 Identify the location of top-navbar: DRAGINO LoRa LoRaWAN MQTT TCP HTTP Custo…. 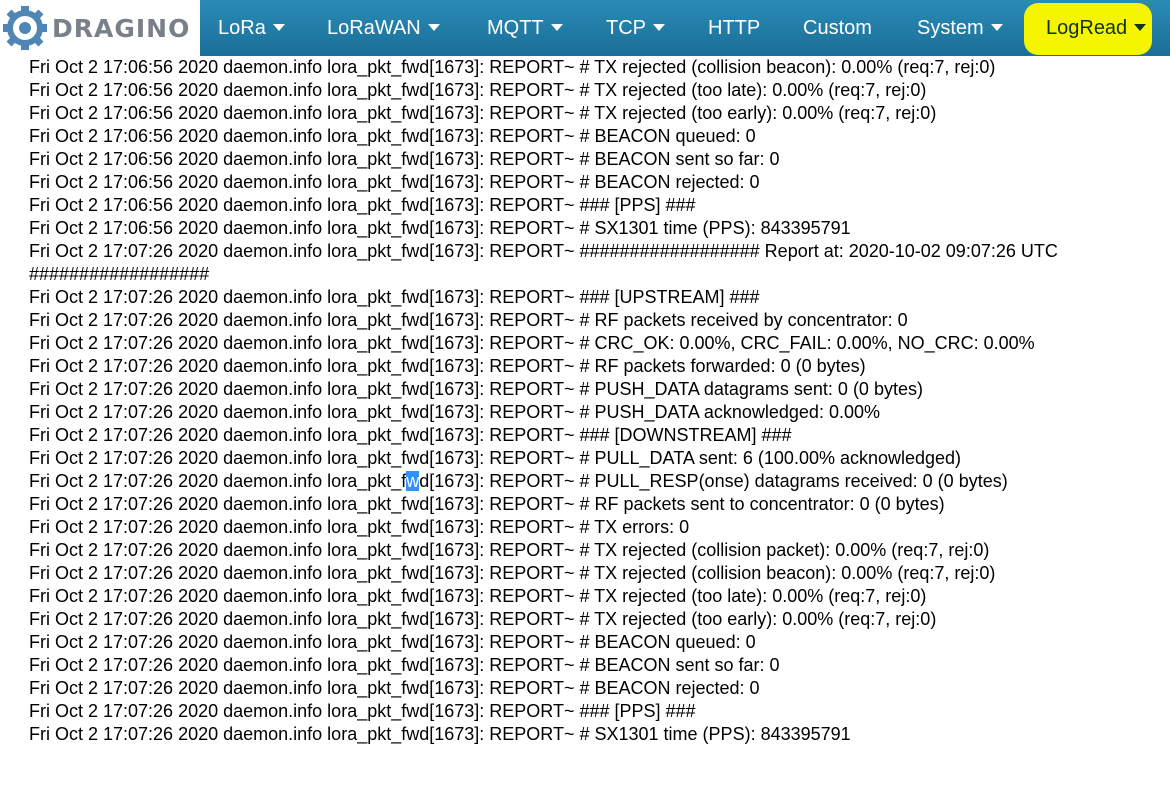
(585, 28).